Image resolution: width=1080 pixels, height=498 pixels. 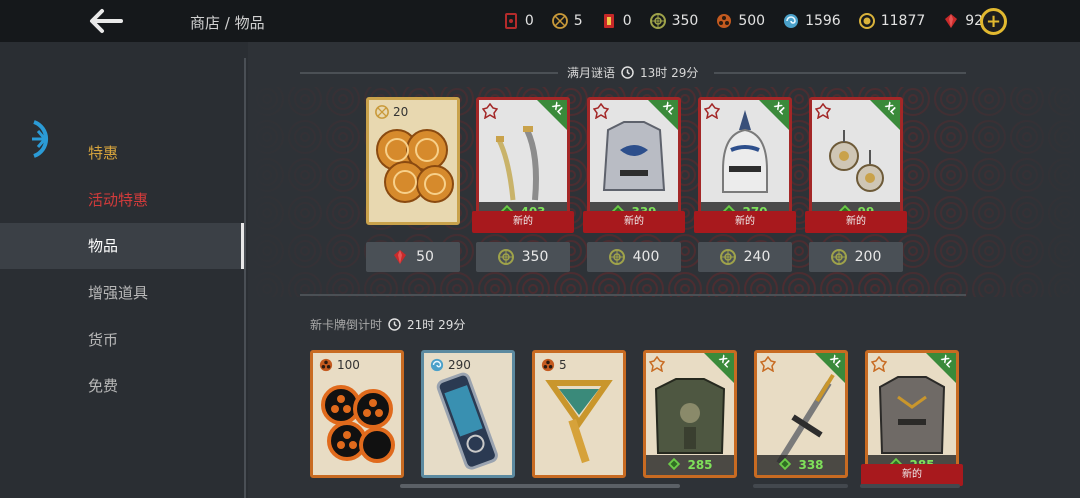 I want to click on currency-value: 5, so click(x=578, y=21).